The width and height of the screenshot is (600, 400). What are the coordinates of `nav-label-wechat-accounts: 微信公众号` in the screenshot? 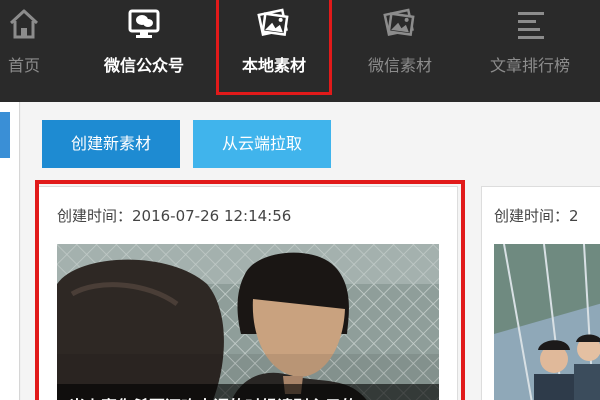 It's located at (143, 65).